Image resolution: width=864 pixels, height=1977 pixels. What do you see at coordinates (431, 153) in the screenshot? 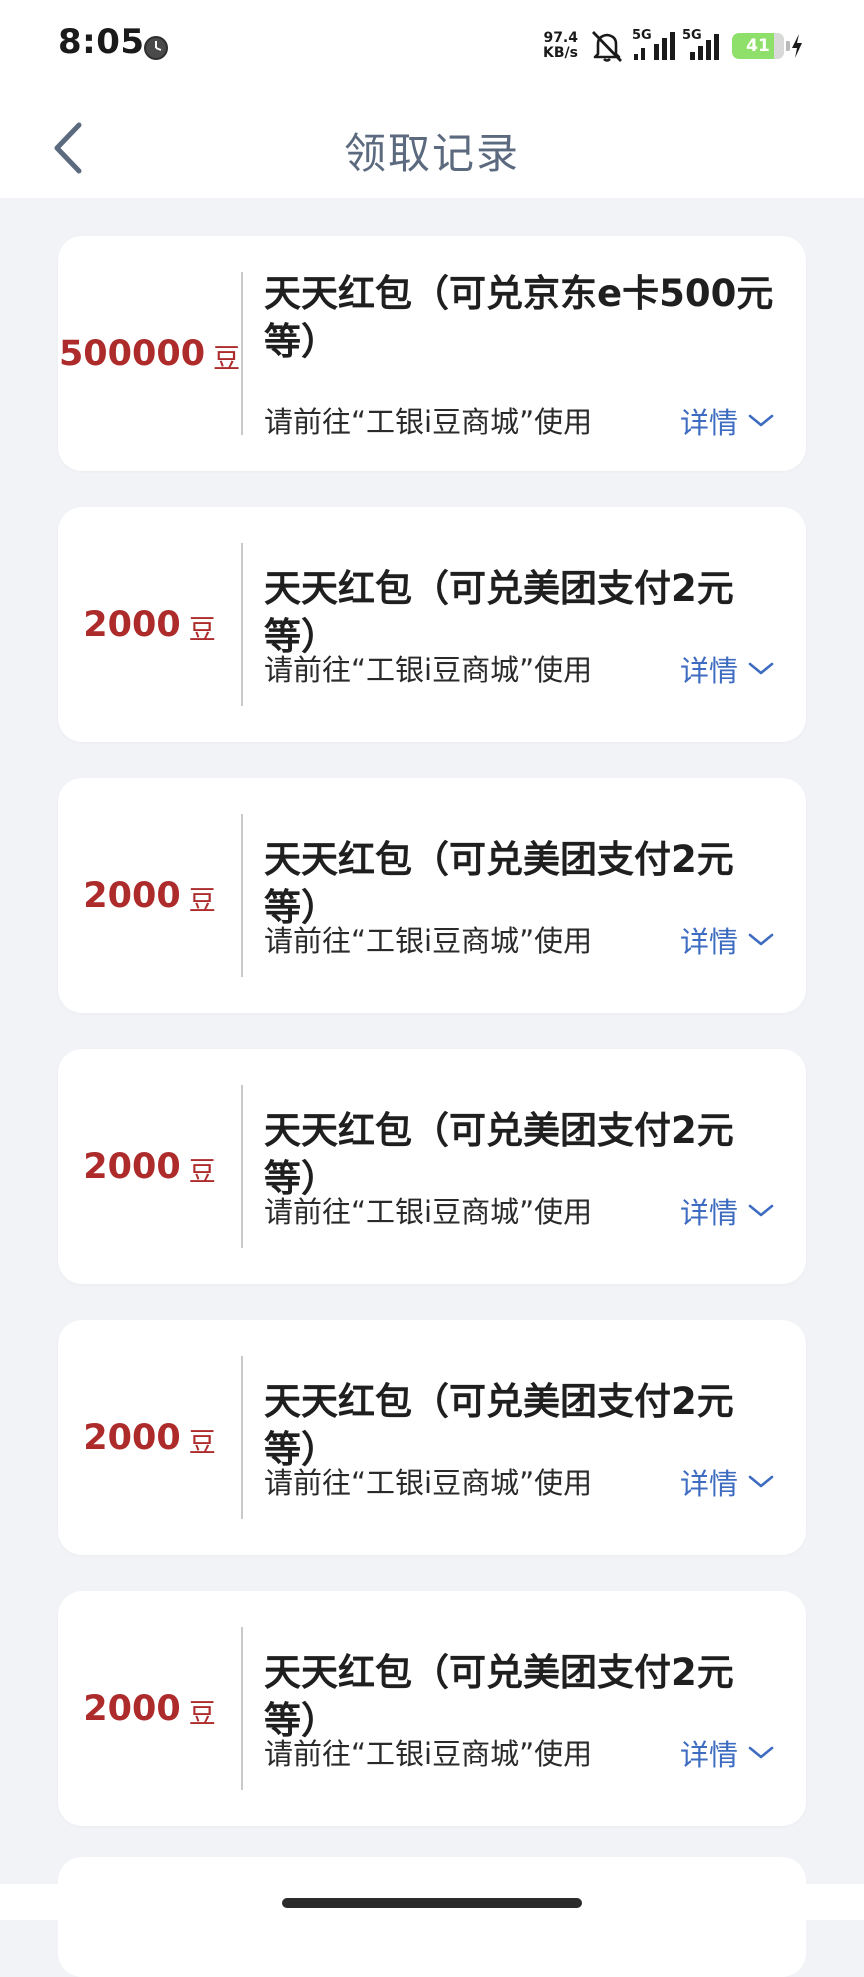
I see `page-title: 领取记录` at bounding box center [431, 153].